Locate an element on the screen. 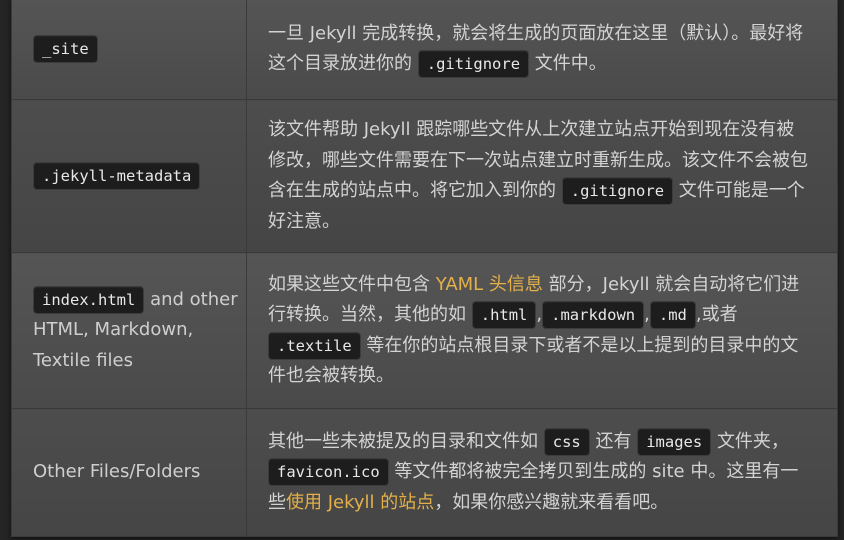  inline-code: .md is located at coordinates (672, 315).